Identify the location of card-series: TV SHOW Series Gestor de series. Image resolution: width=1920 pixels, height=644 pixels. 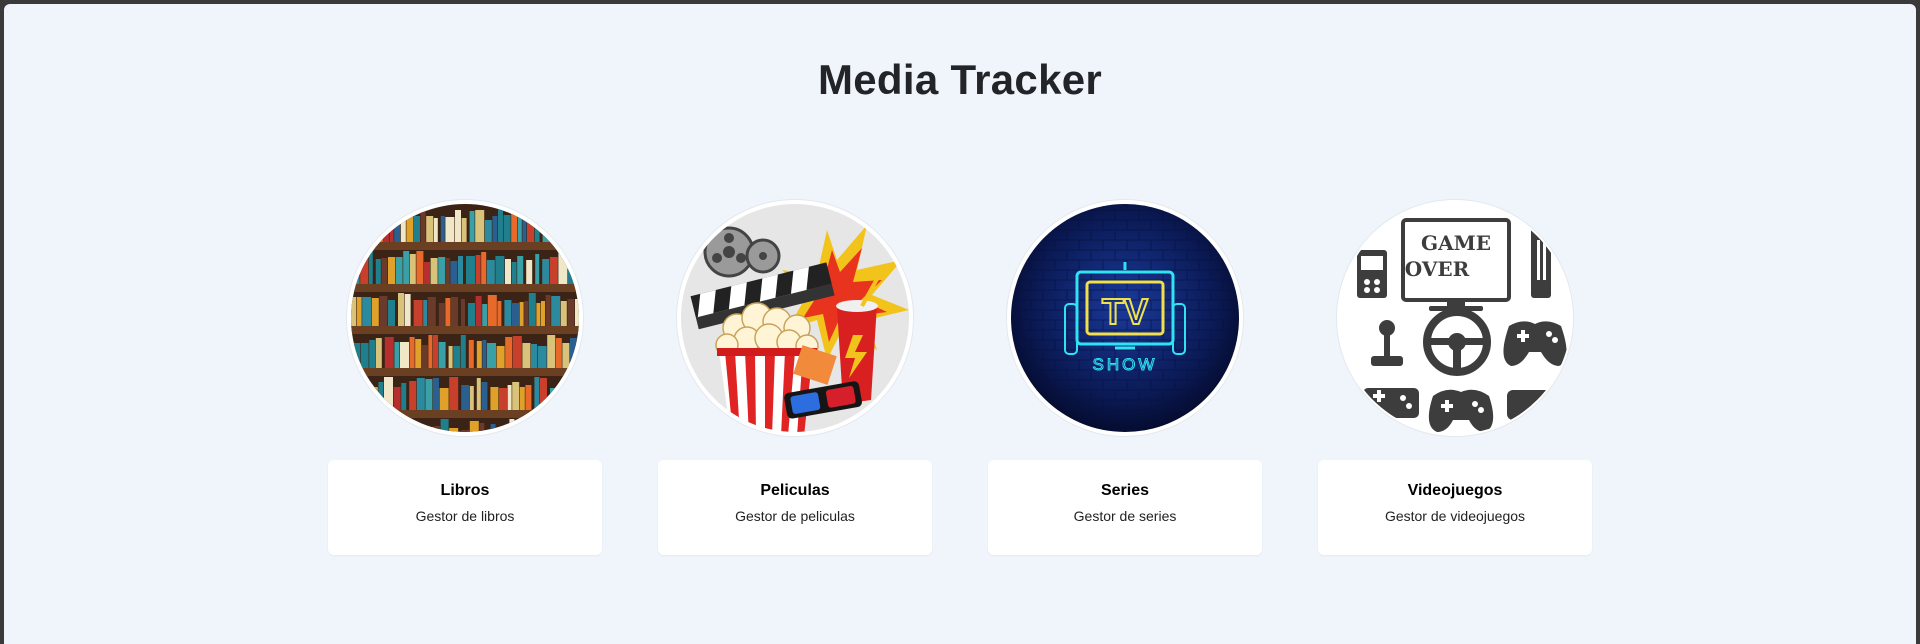
(1125, 380).